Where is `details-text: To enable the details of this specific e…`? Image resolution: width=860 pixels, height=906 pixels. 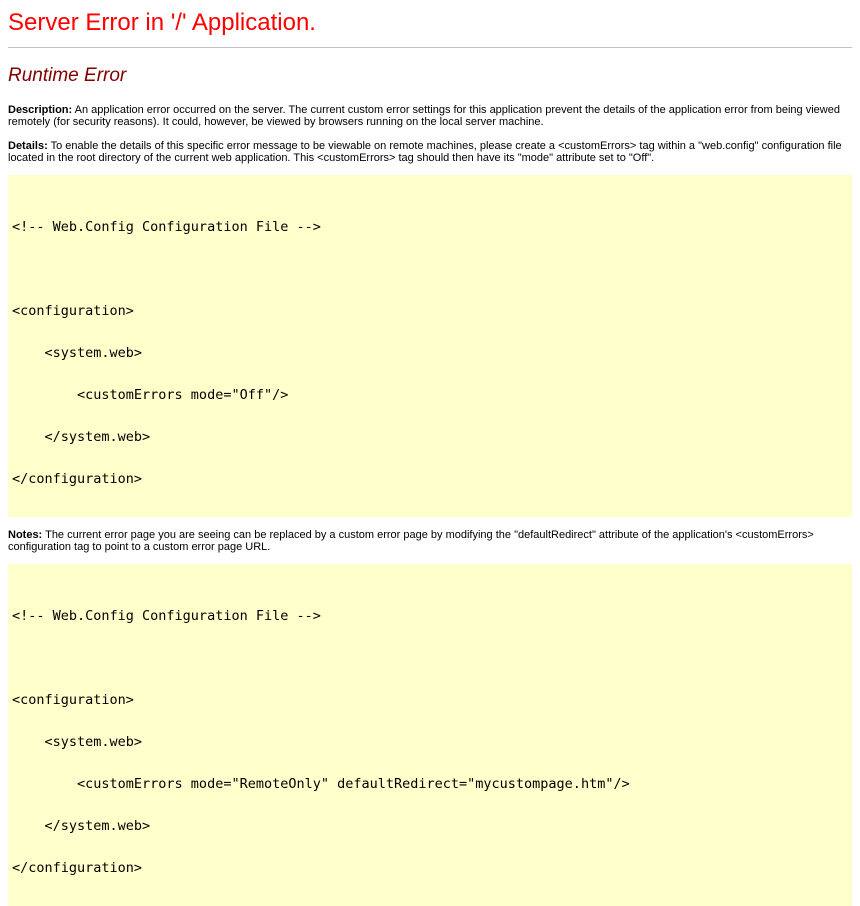
details-text: To enable the details of this specific e… is located at coordinates (425, 152).